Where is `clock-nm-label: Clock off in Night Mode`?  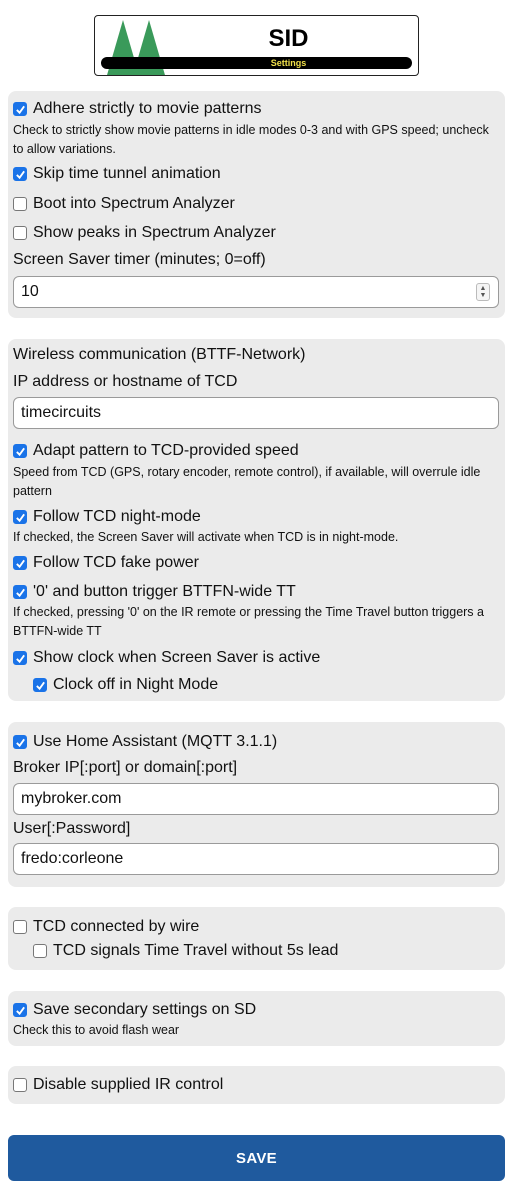 clock-nm-label: Clock off in Night Mode is located at coordinates (136, 684).